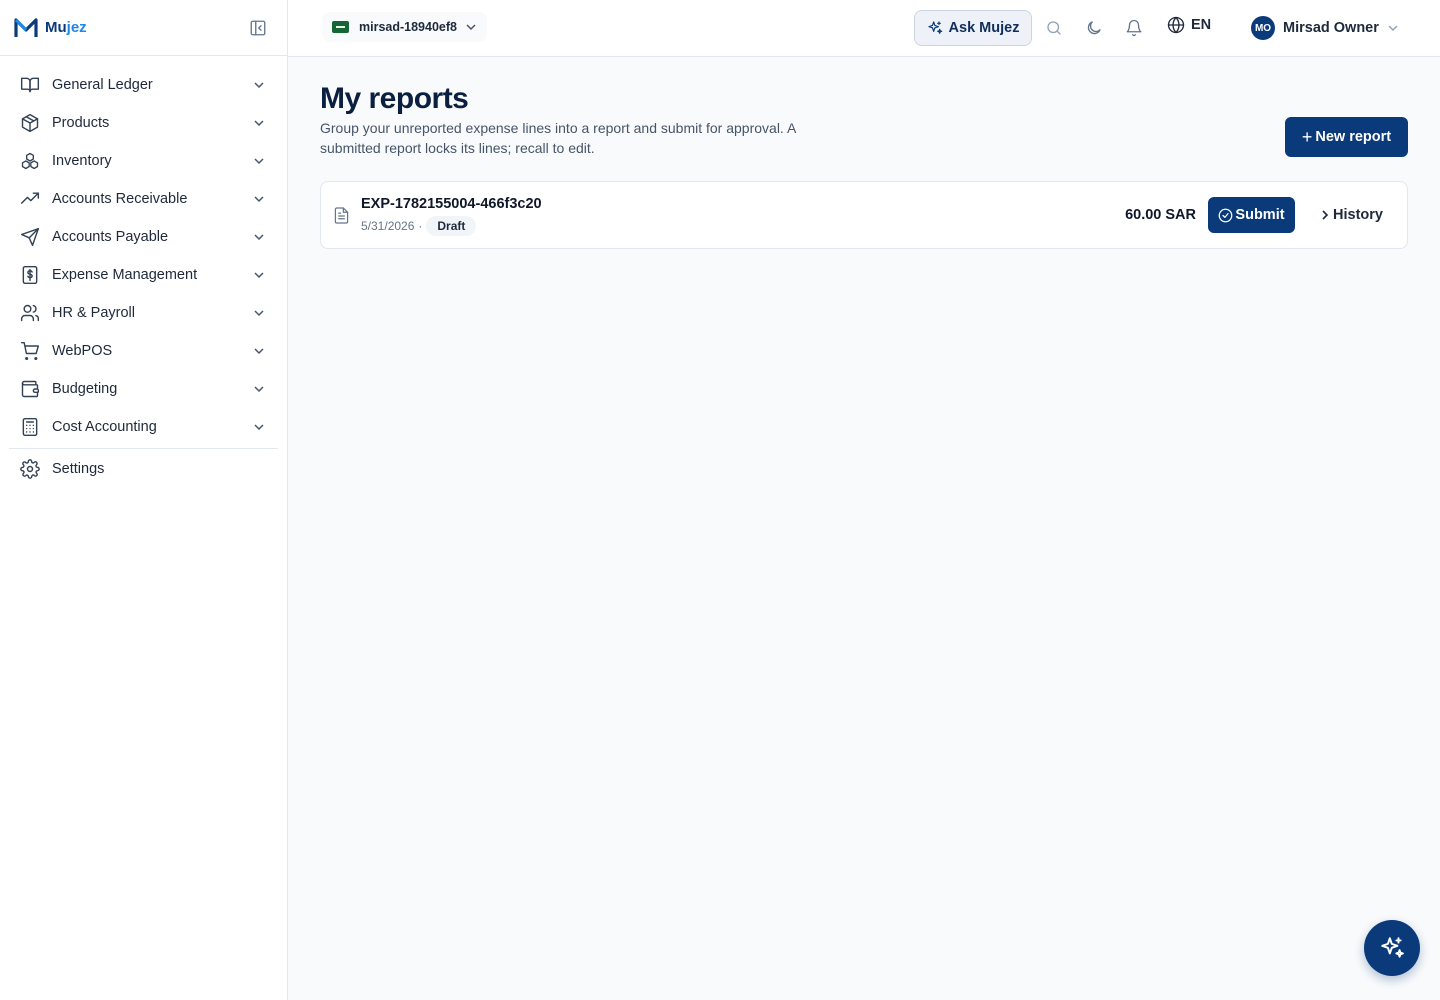 Image resolution: width=1440 pixels, height=1000 pixels. What do you see at coordinates (1054, 28) in the screenshot?
I see `search-icon` at bounding box center [1054, 28].